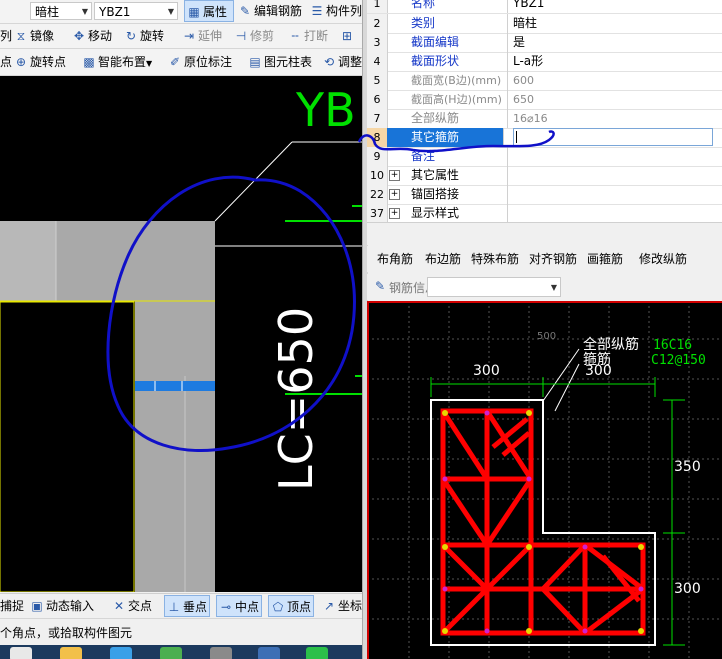  What do you see at coordinates (395, 259) in the screenshot?
I see `corner-rebar-button: 布角筋` at bounding box center [395, 259].